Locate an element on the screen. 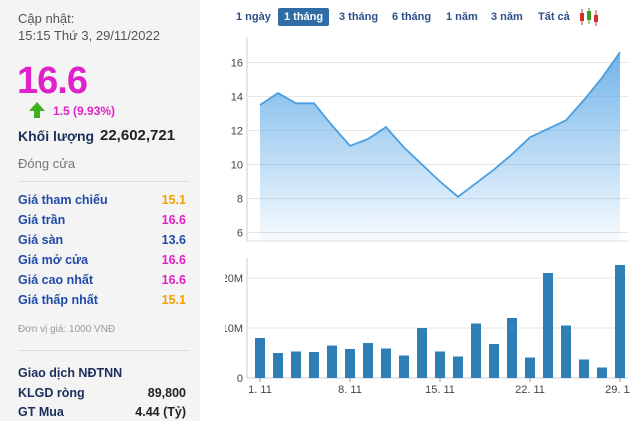 The height and width of the screenshot is (421, 630). stat-label-low: Giá thấp nhất is located at coordinates (58, 300).